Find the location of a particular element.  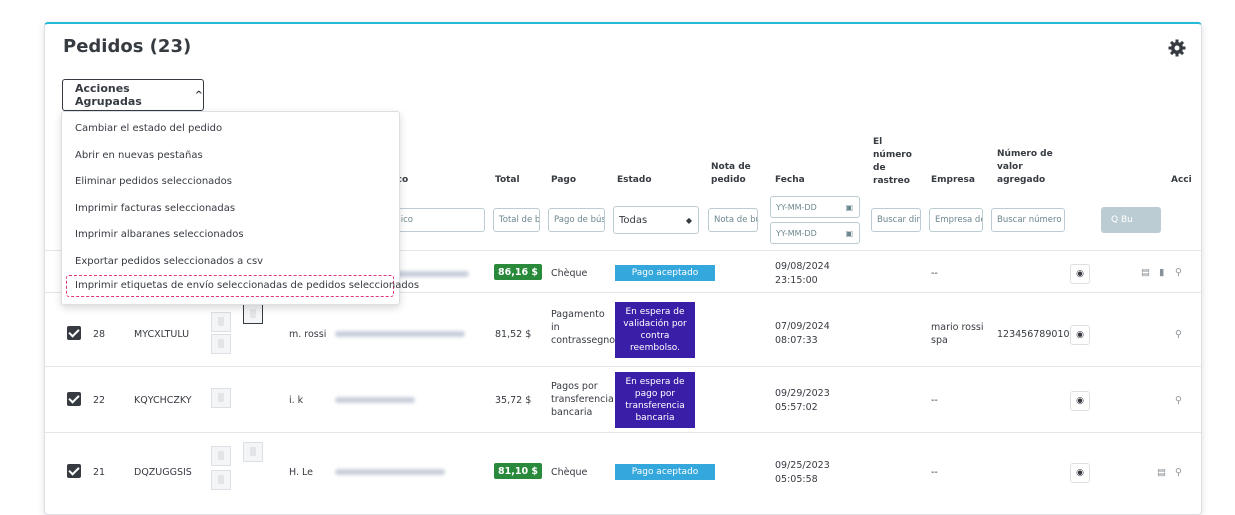

filter-status-value: Todas is located at coordinates (633, 220).